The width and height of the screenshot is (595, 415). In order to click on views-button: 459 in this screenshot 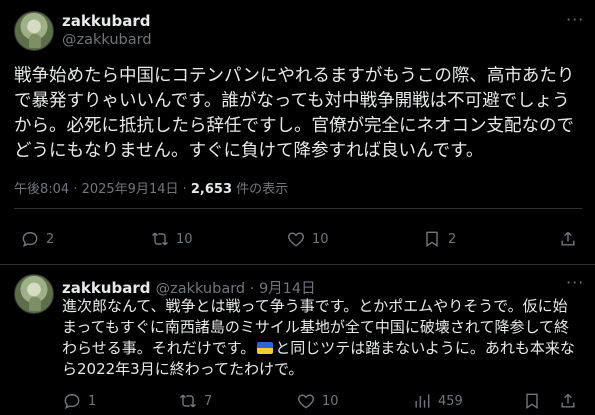, I will do `click(437, 401)`.